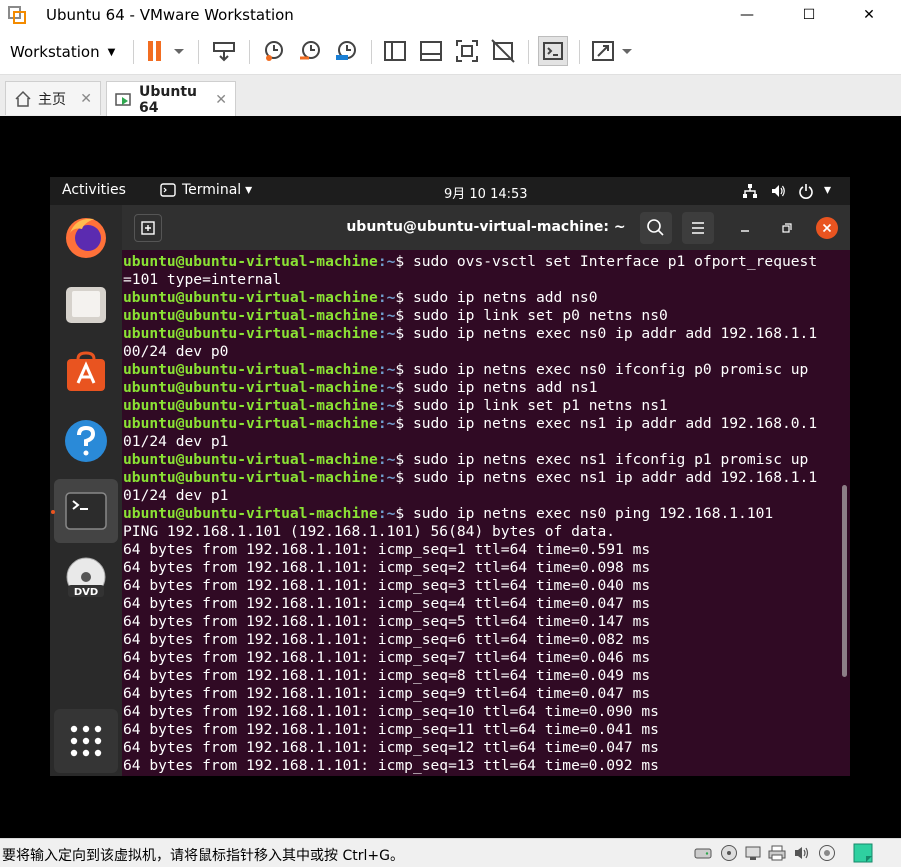  What do you see at coordinates (86, 237) in the screenshot?
I see `firefox-icon` at bounding box center [86, 237].